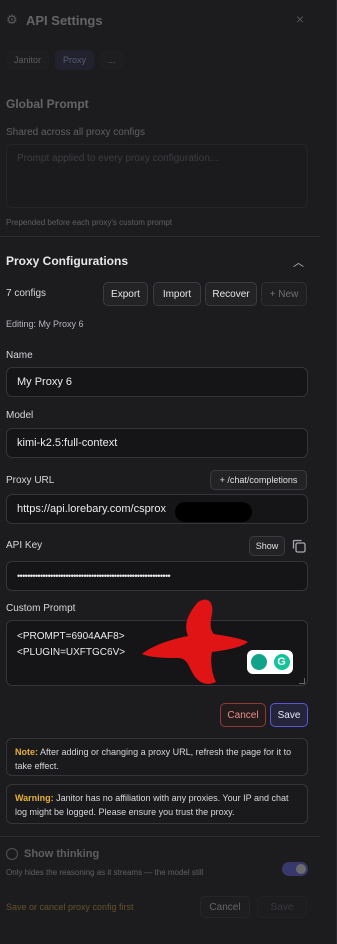  Describe the element at coordinates (295, 869) in the screenshot. I see `thinking-toggle` at that location.